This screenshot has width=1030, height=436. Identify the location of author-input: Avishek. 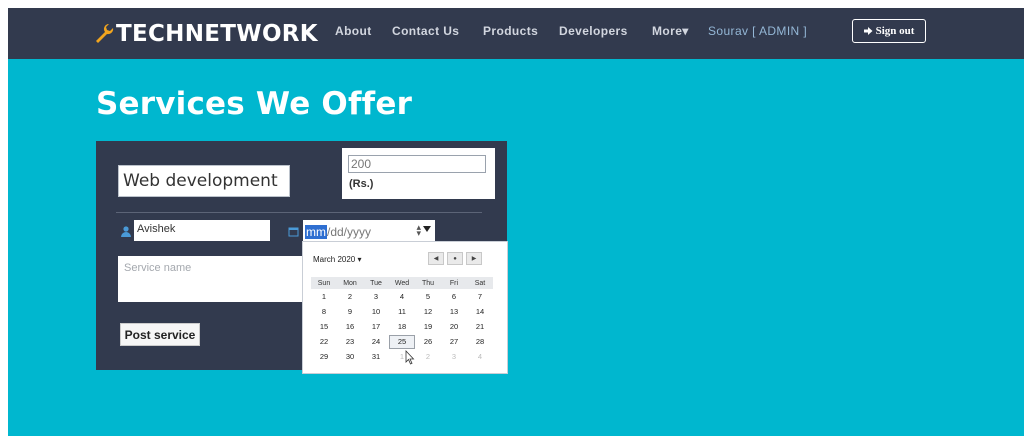
(202, 230).